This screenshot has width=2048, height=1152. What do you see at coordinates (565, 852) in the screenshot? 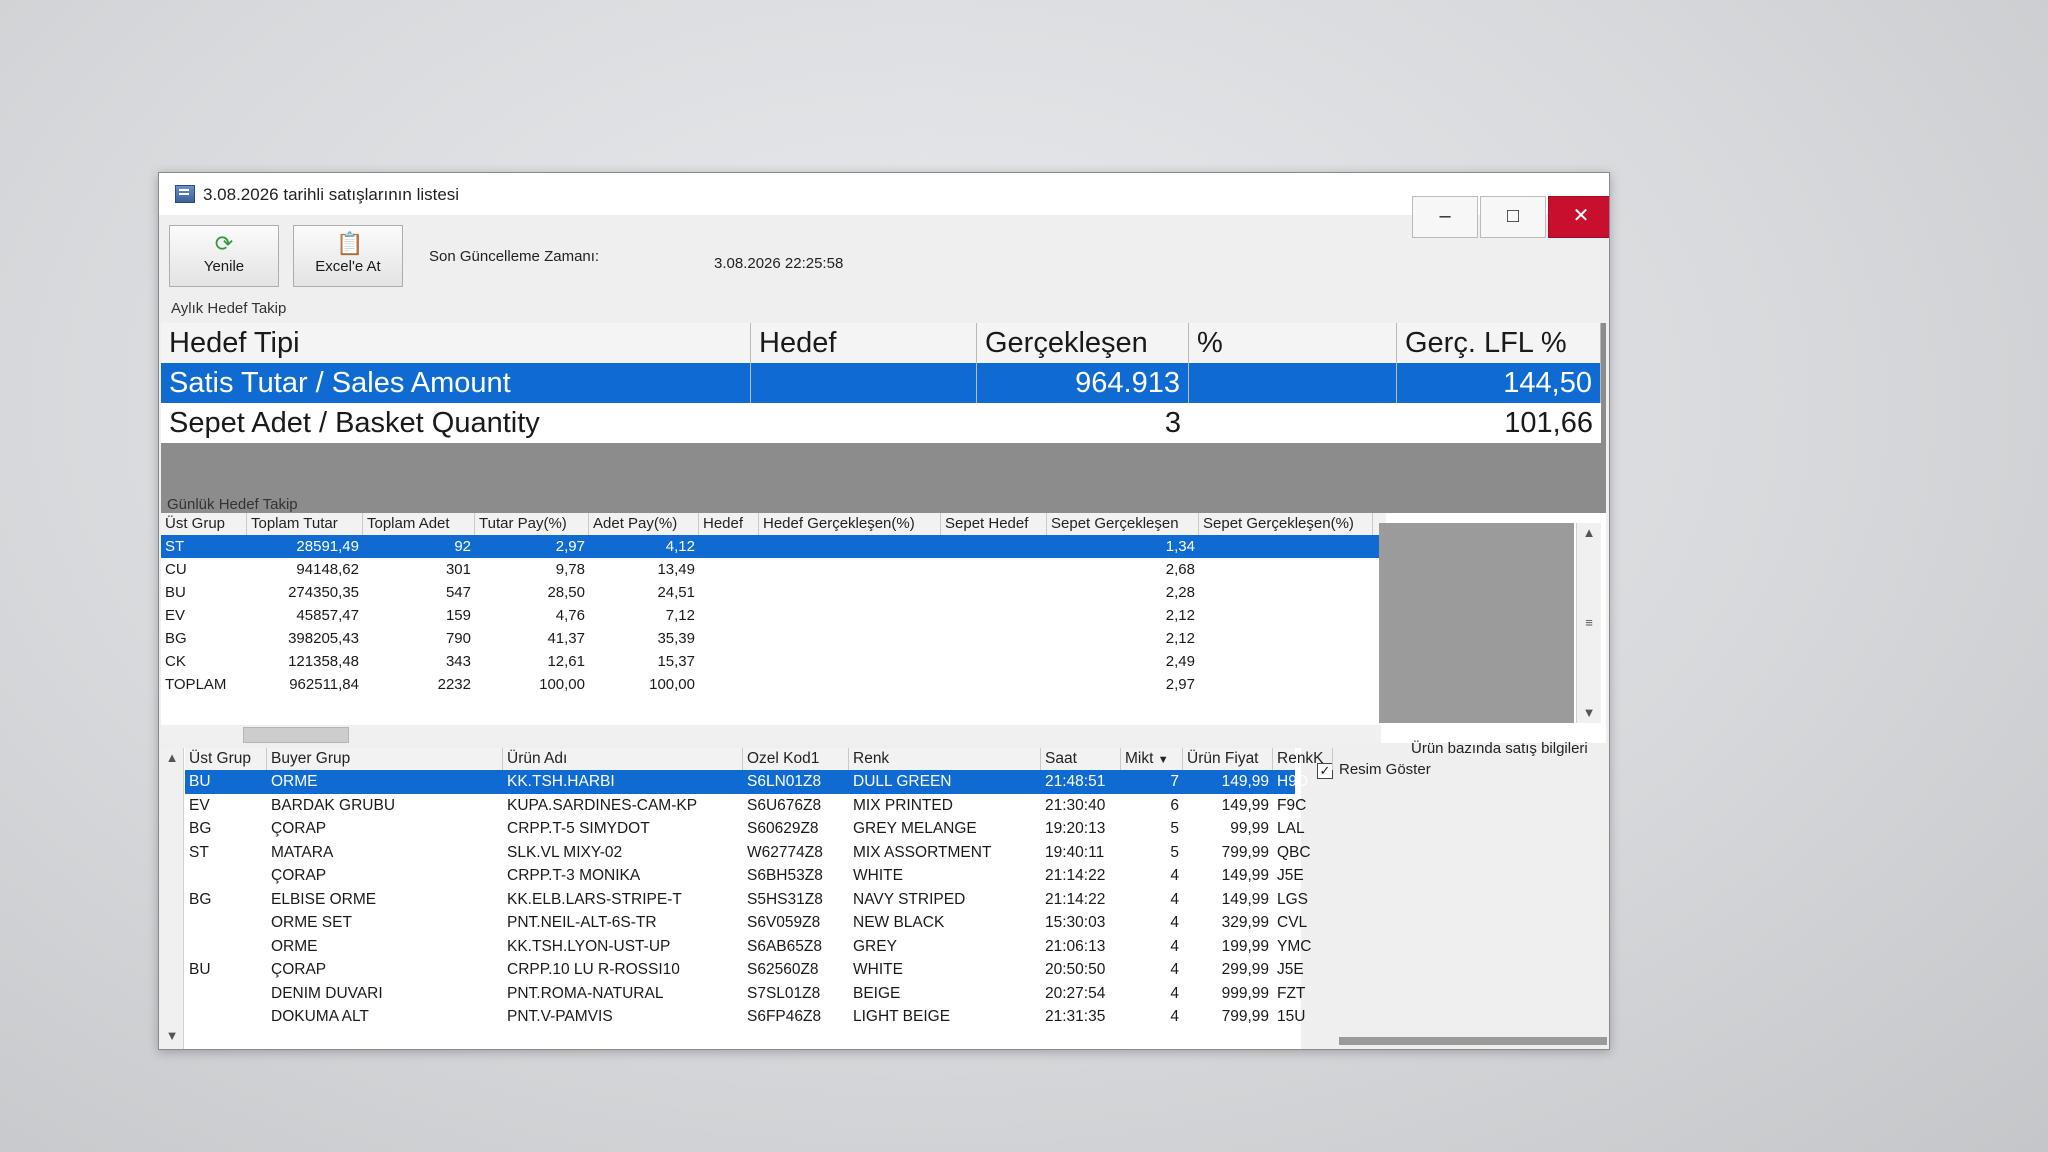
I see `urun-adi-cell: SLK.VL MIXY-02` at bounding box center [565, 852].